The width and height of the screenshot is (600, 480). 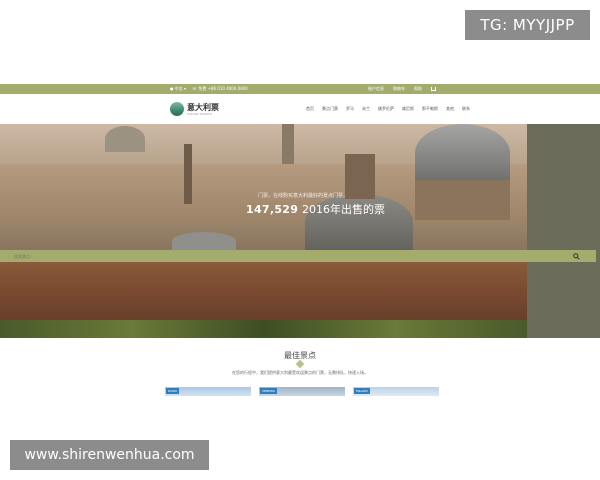 I want to click on nav-item-rome: 罗马, so click(x=350, y=109).